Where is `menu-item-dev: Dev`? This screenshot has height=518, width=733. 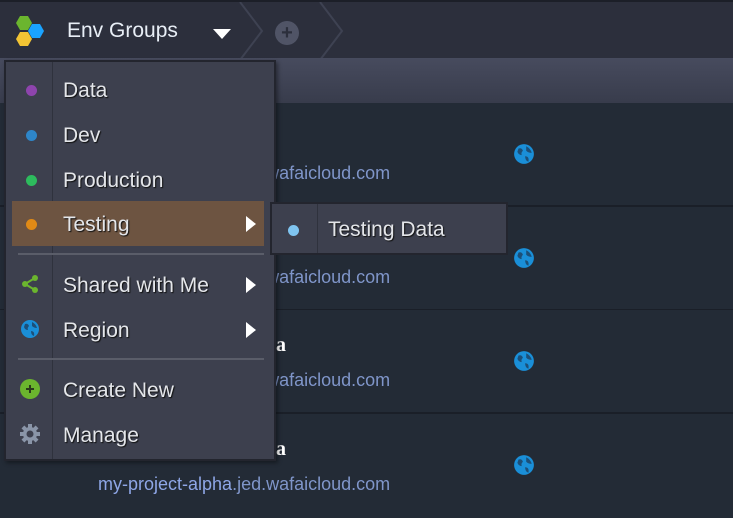 menu-item-dev: Dev is located at coordinates (138, 134).